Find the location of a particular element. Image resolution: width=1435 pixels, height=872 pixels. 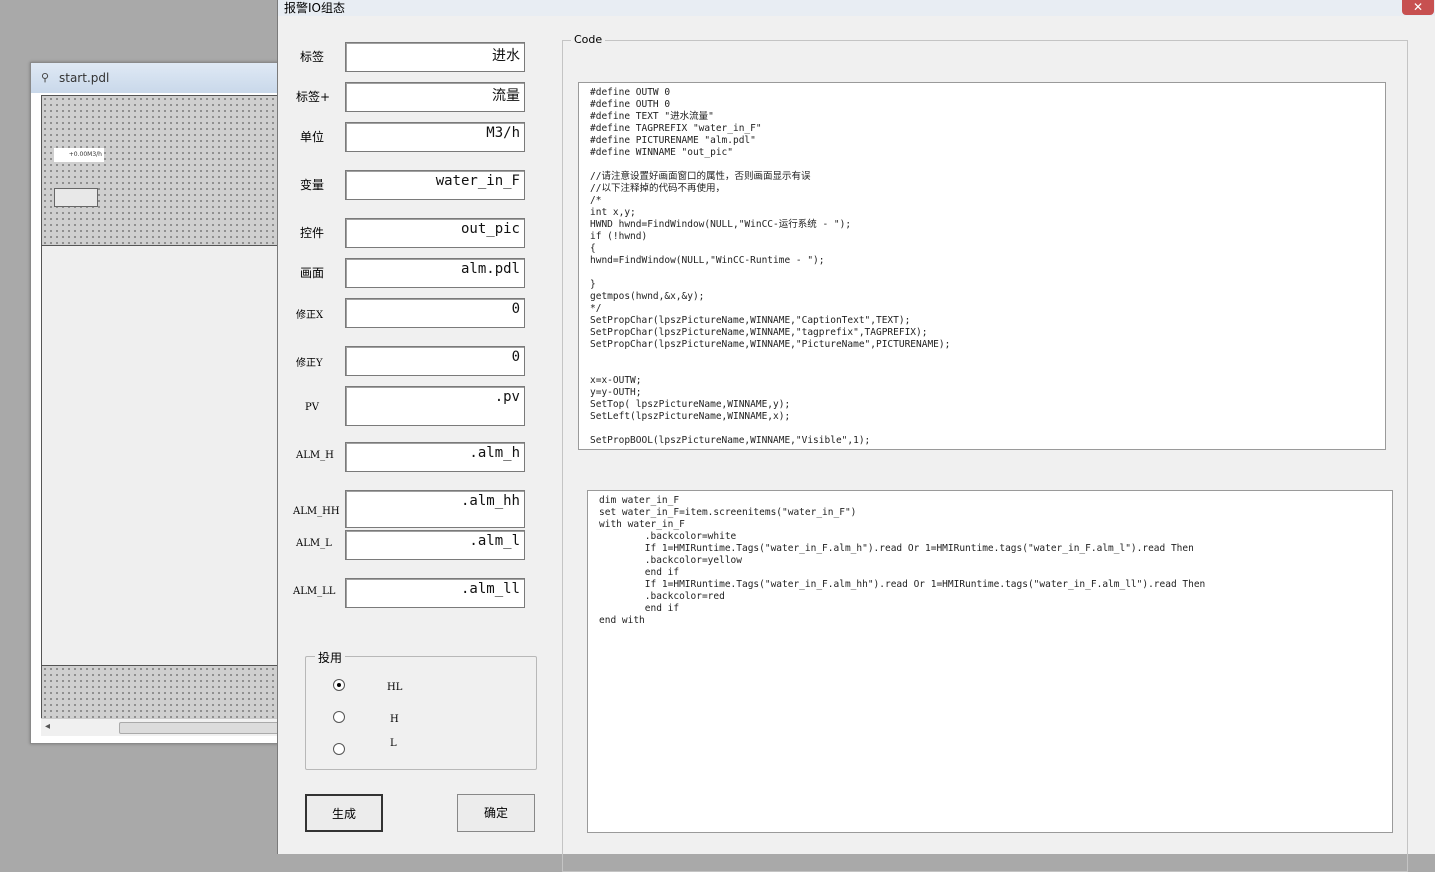

horizontal-scrollbar: ◂ is located at coordinates (166, 727).